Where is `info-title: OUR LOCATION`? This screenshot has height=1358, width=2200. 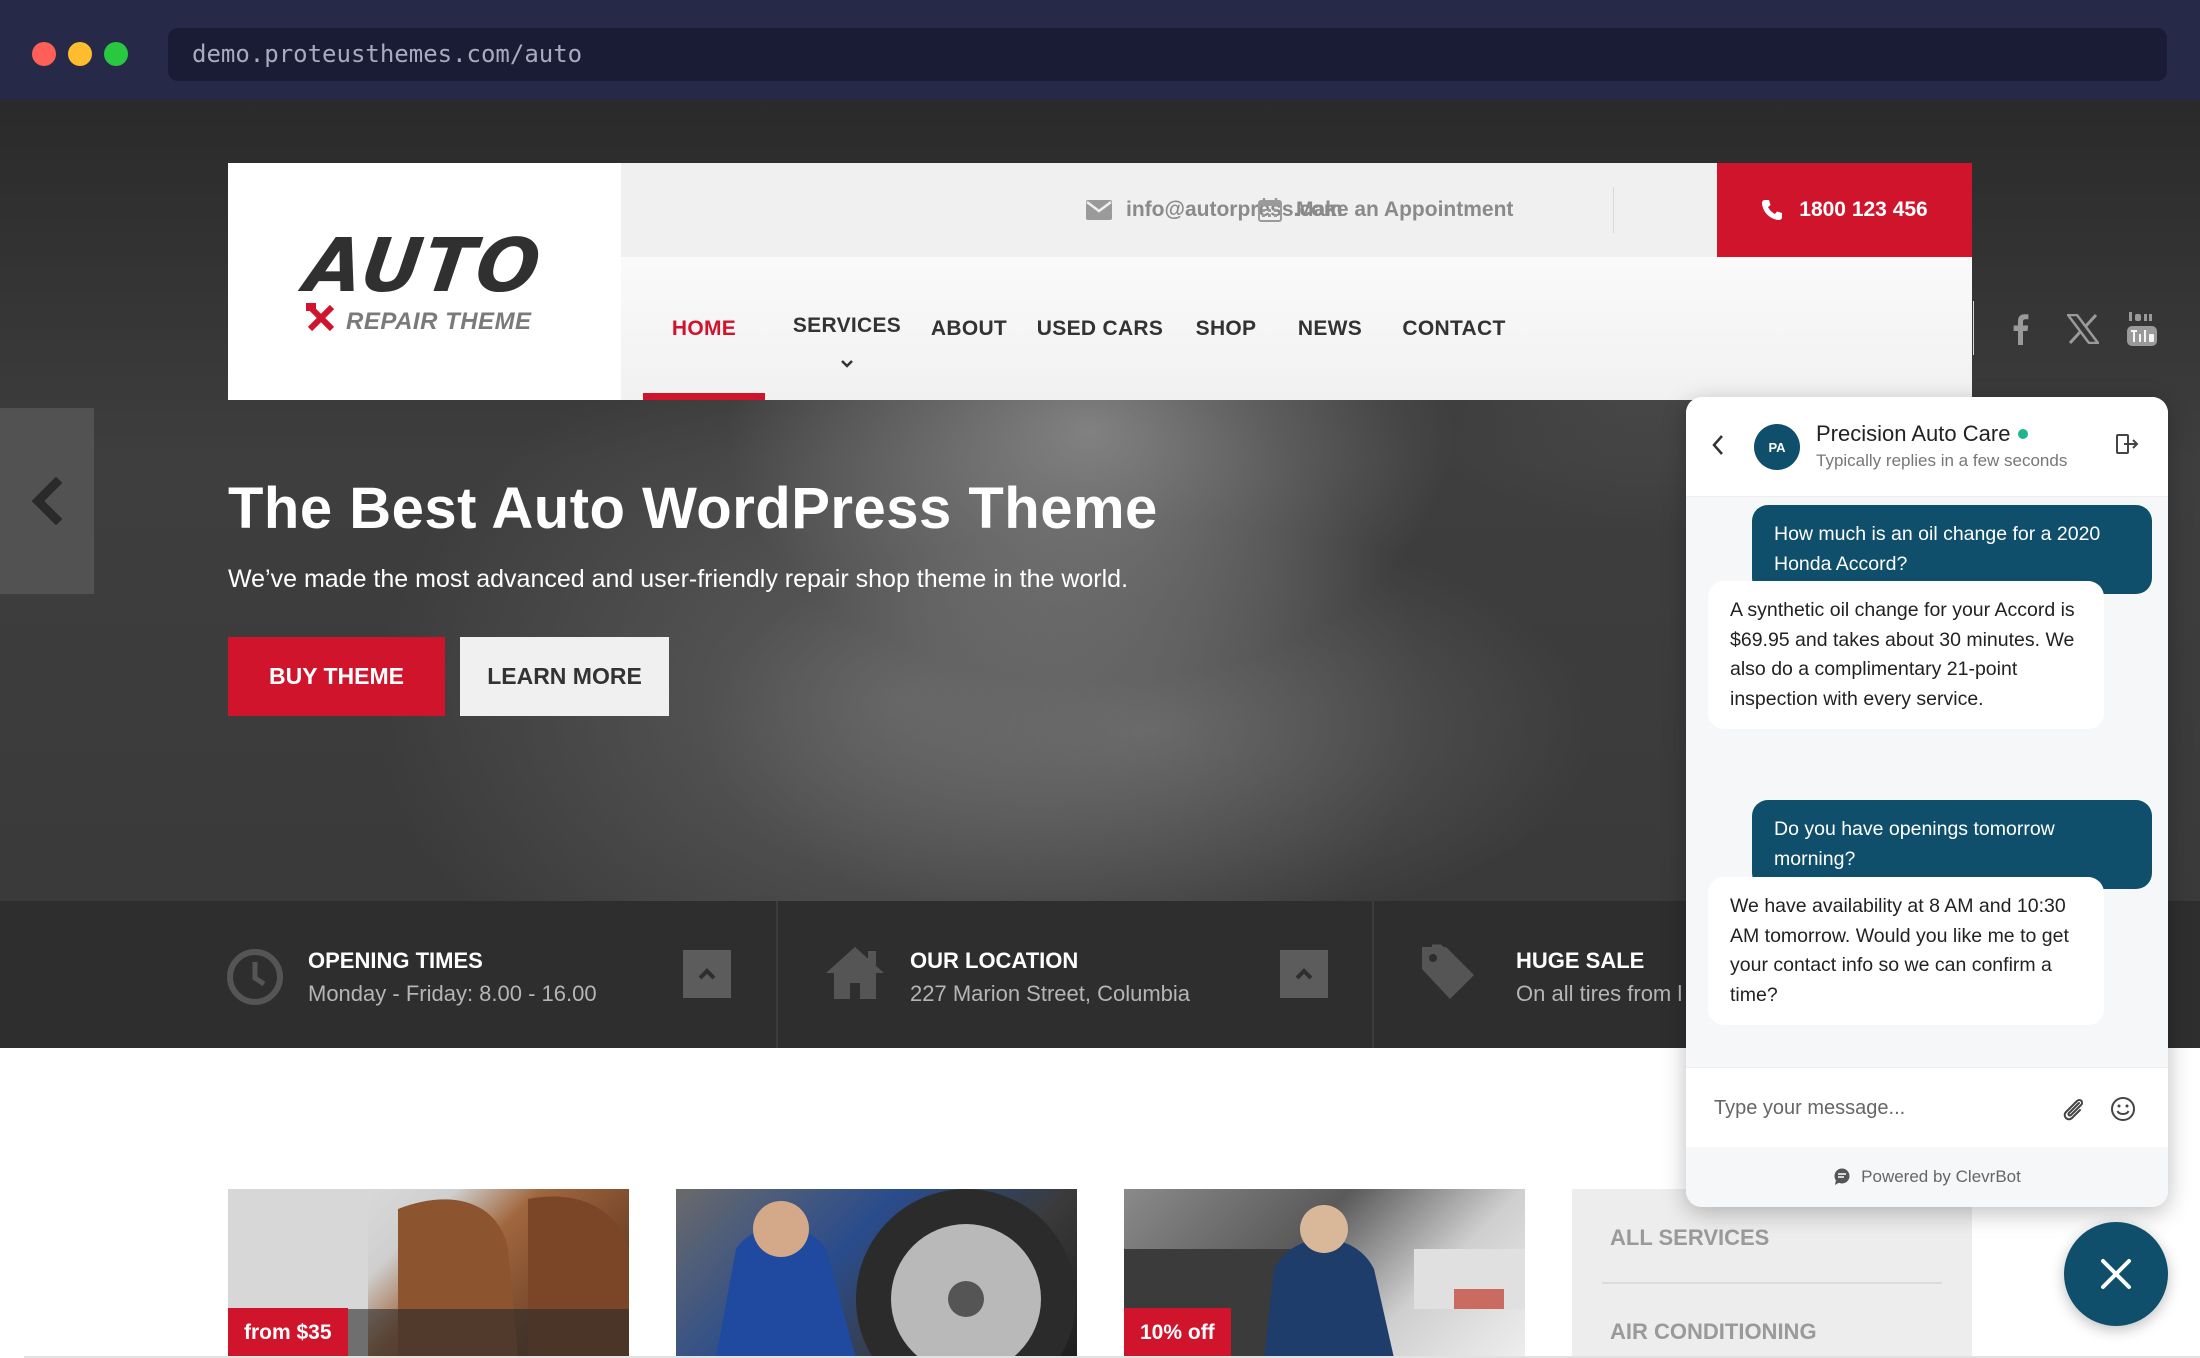 info-title: OUR LOCATION is located at coordinates (994, 960).